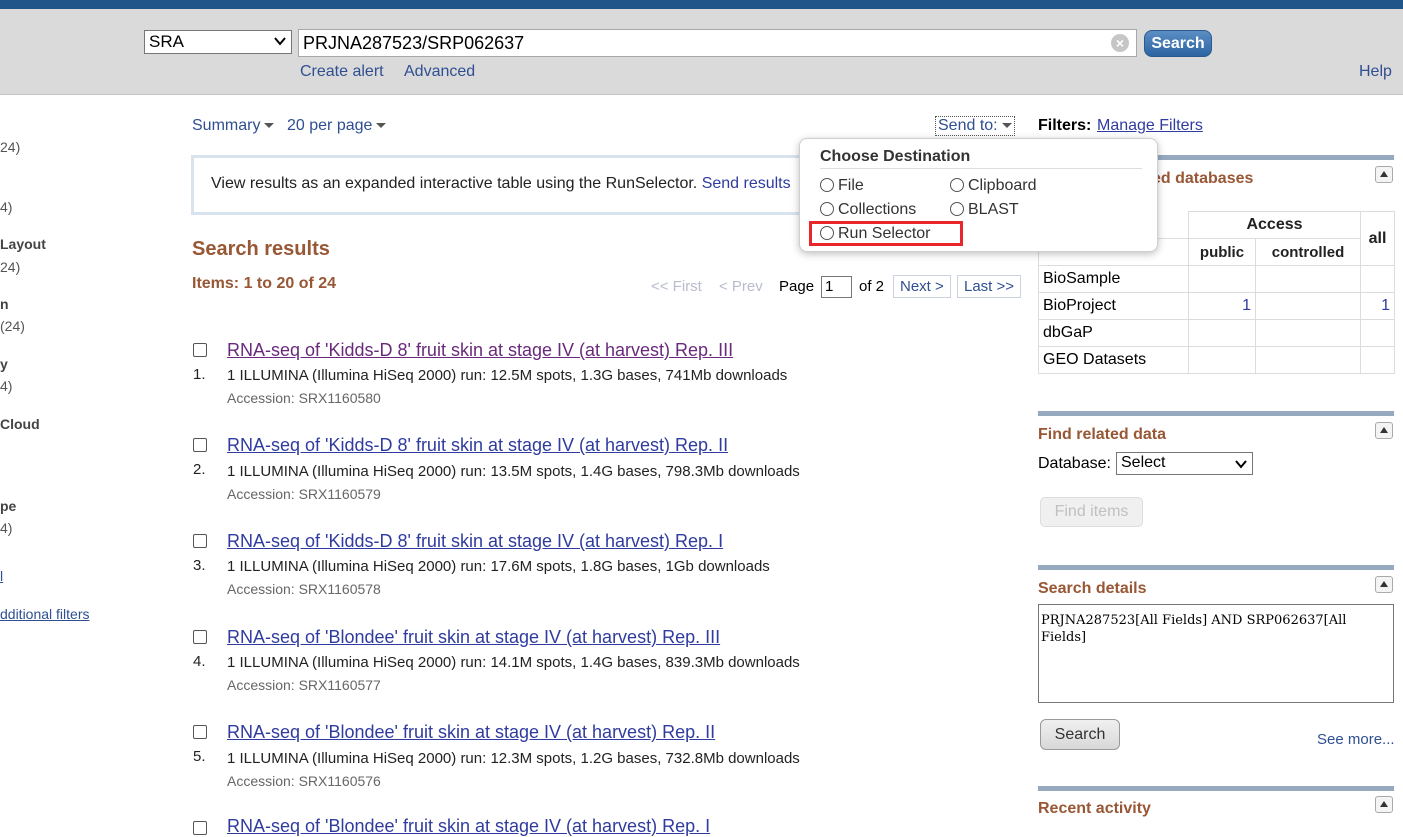 The width and height of the screenshot is (1403, 837). I want to click on blast-radio, so click(957, 209).